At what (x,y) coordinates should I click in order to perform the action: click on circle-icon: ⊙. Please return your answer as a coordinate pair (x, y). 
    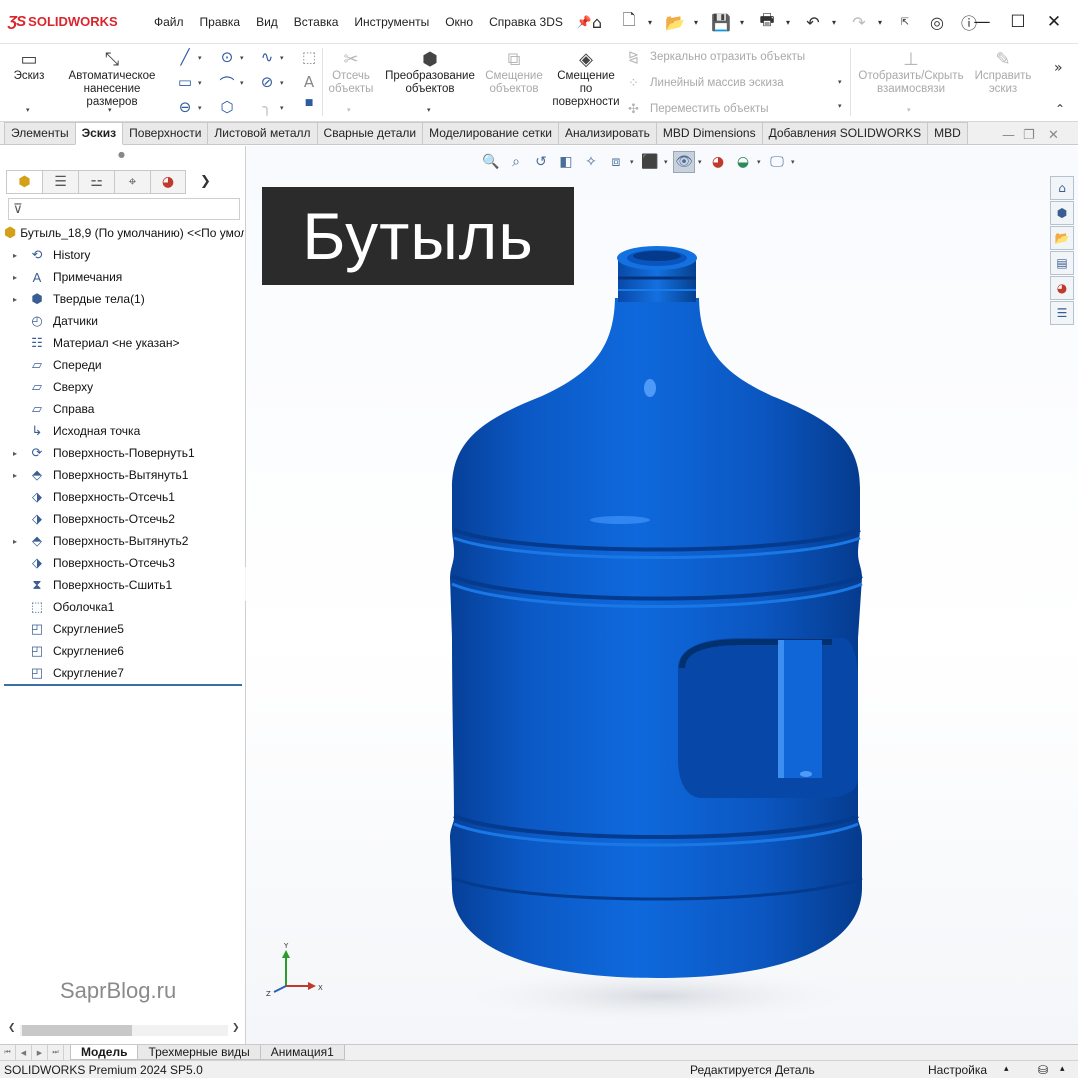
    Looking at the image, I should click on (227, 57).